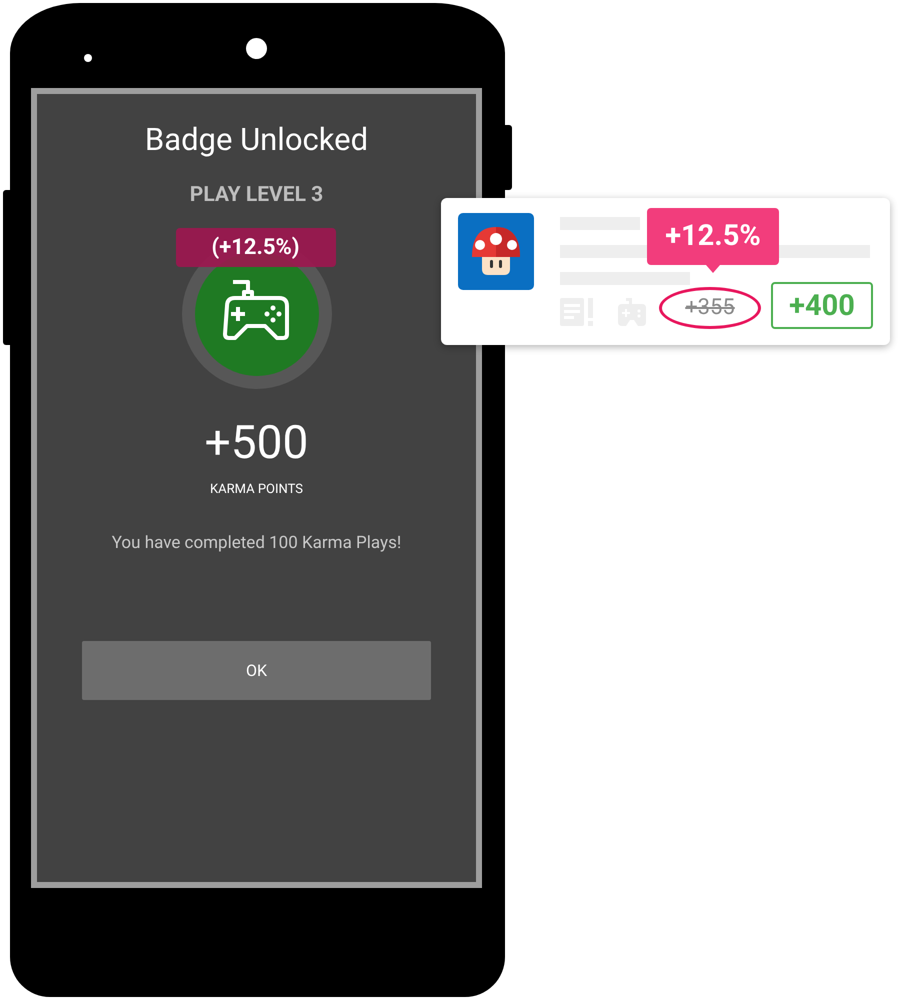 The width and height of the screenshot is (903, 999). Describe the element at coordinates (257, 195) in the screenshot. I see `badge-level: PLAY LEVEL 3` at that location.